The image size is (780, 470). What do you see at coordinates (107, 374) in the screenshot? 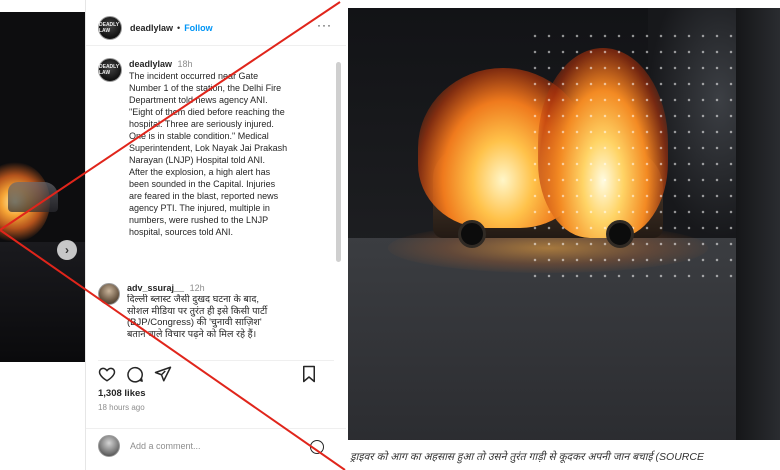
I see `heart-icon` at bounding box center [107, 374].